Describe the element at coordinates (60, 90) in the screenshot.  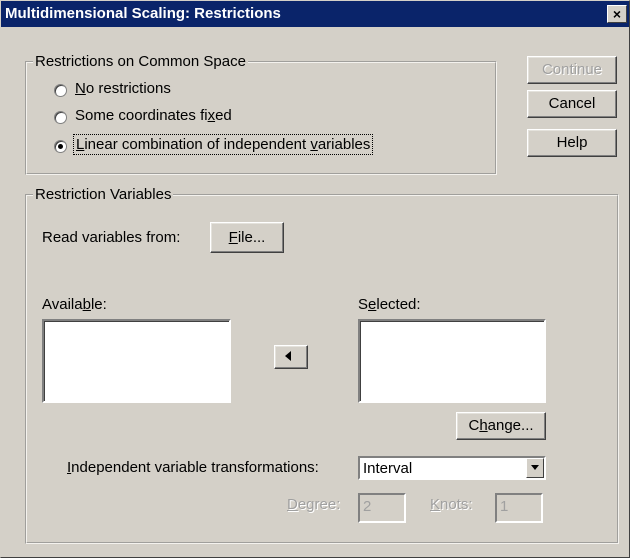
I see `no-restrictions-radio` at that location.